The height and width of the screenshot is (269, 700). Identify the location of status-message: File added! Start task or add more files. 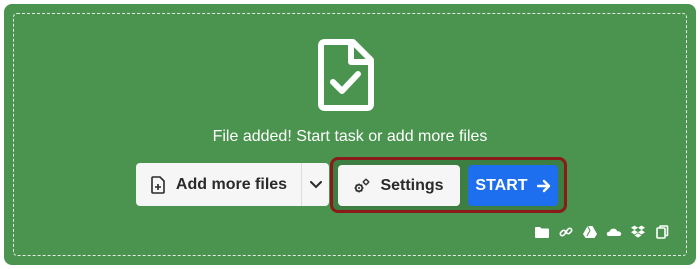
(350, 136).